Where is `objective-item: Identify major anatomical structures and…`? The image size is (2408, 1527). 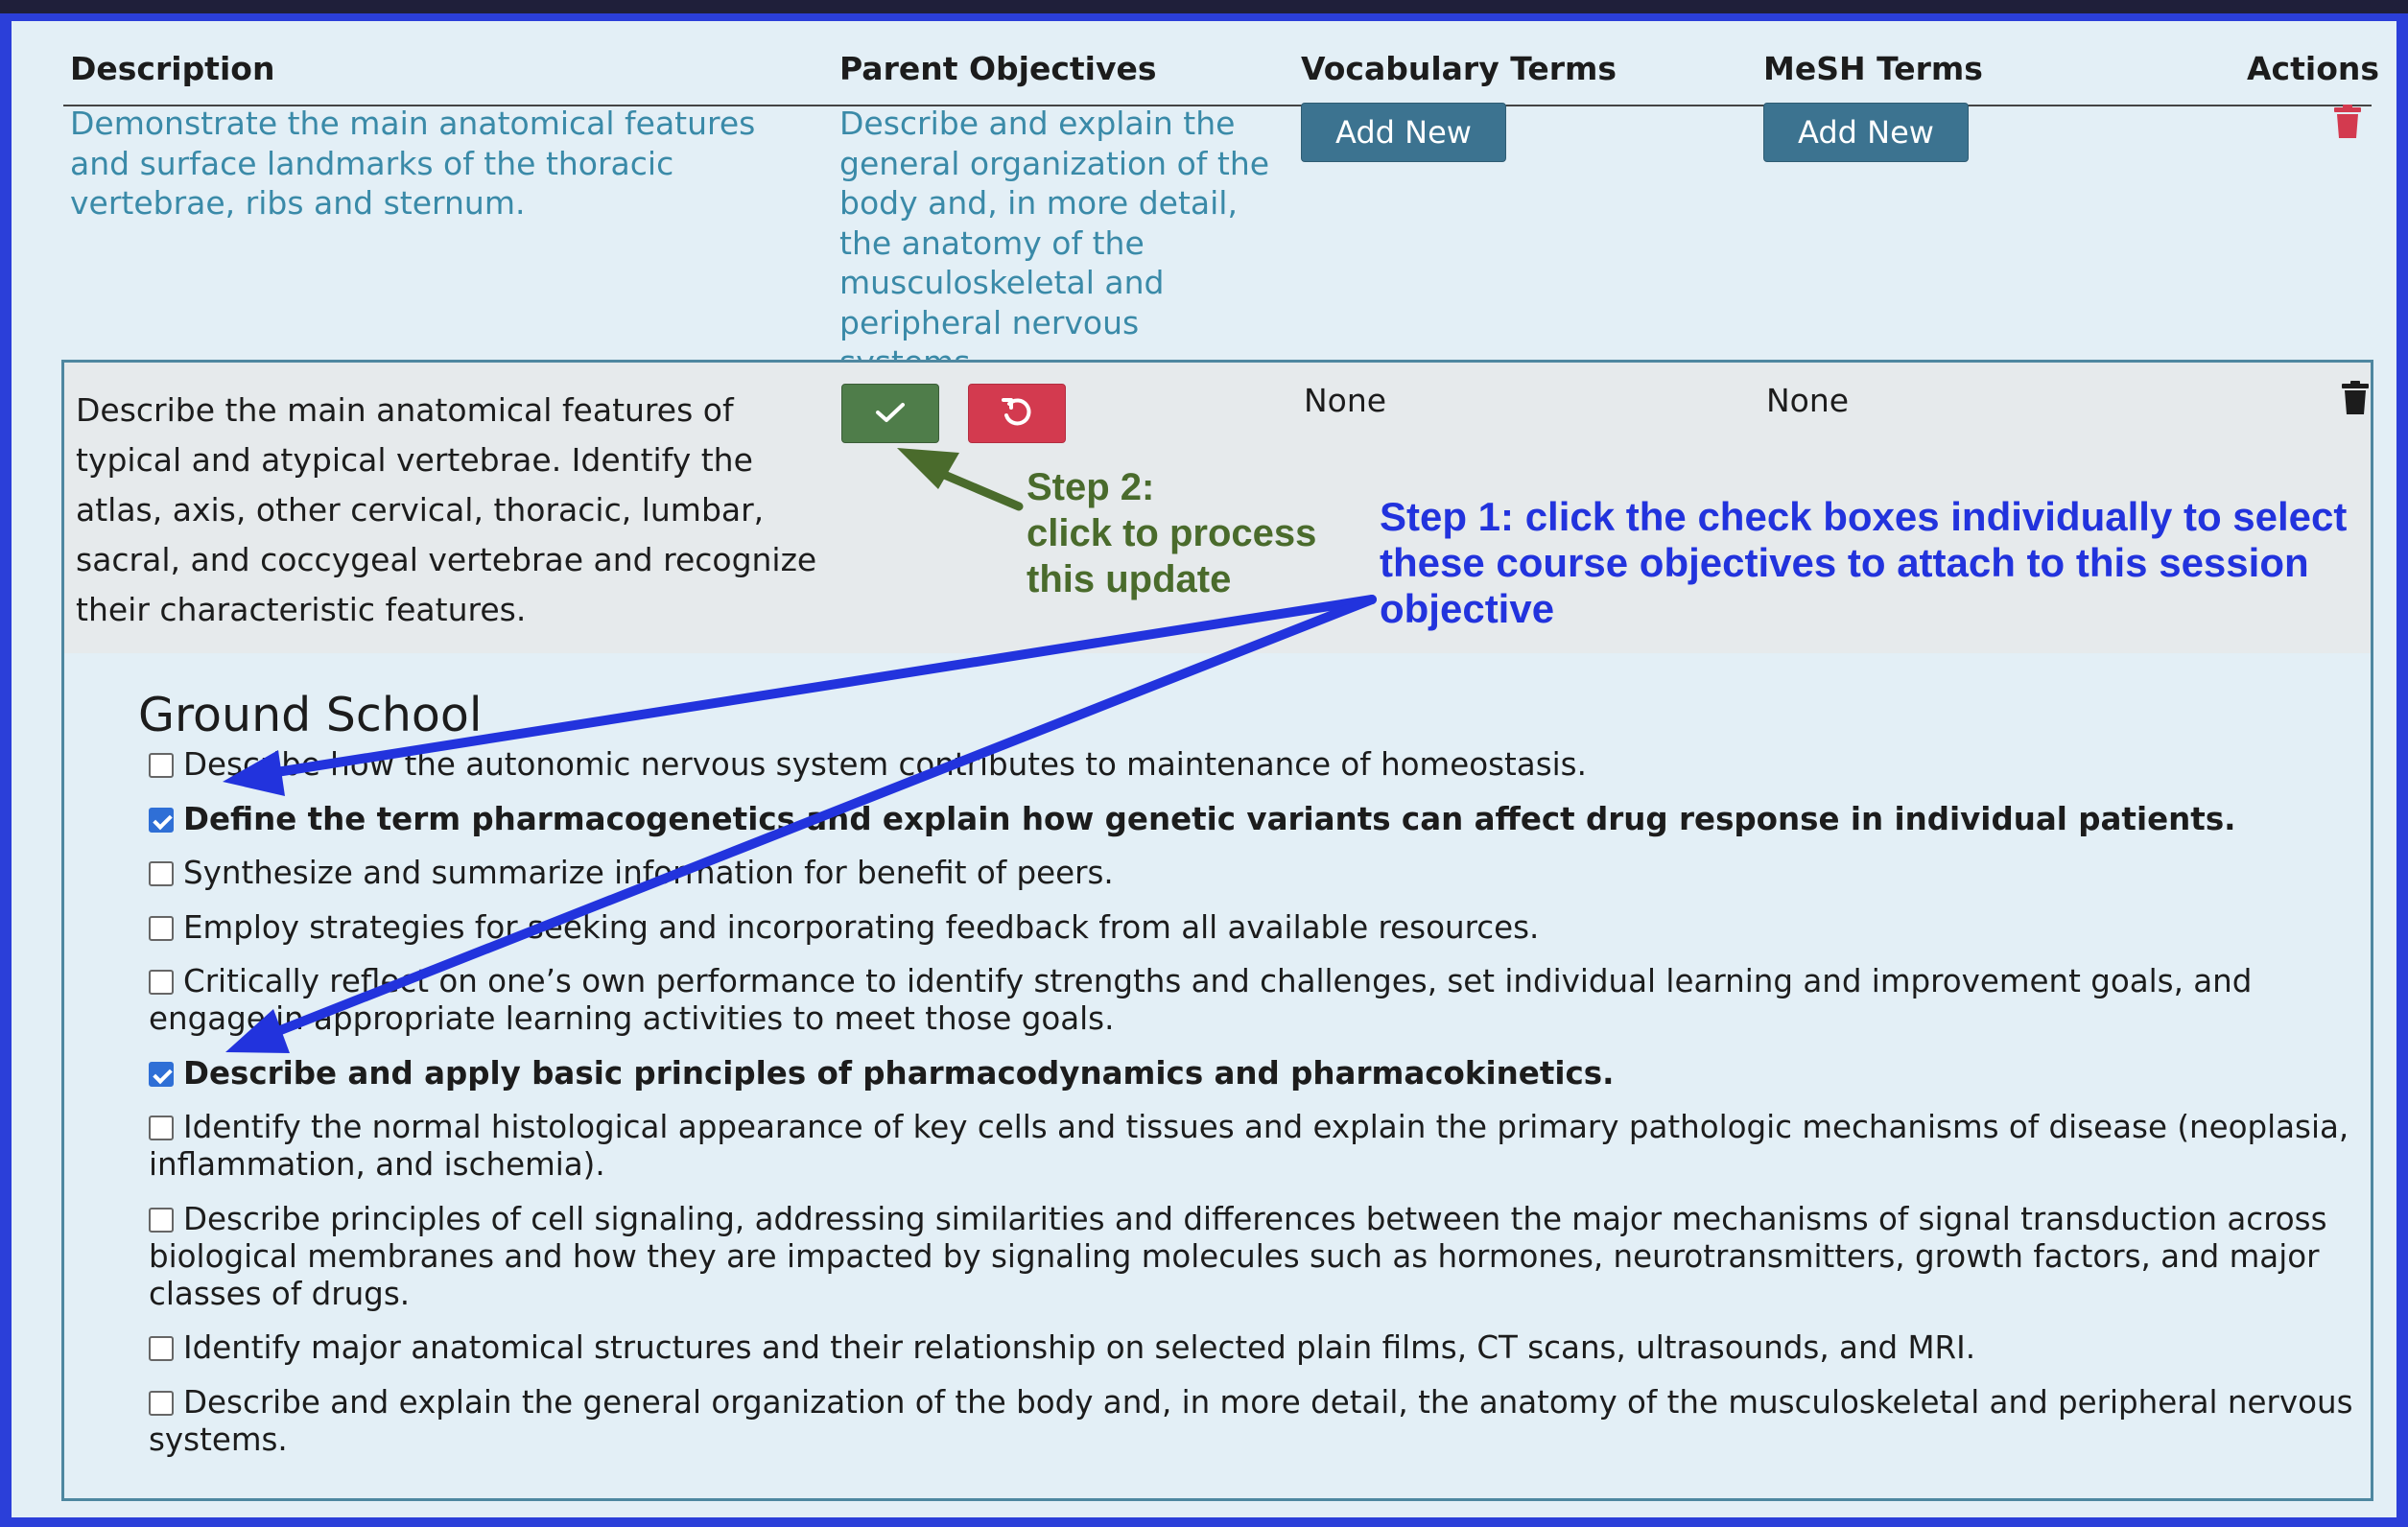
objective-item: Identify major anatomical structures and… is located at coordinates (1252, 1348).